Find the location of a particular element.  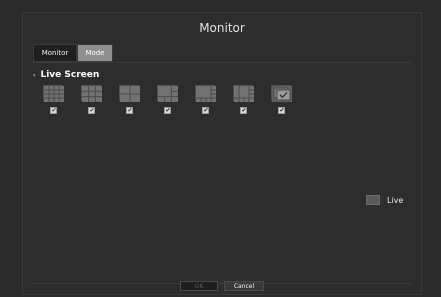

section-title: › Live Screen is located at coordinates (66, 75).